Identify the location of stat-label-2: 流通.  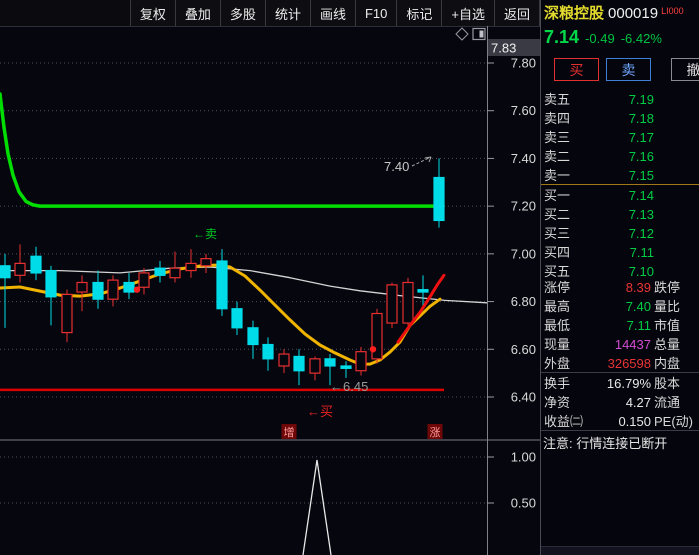
(667, 402).